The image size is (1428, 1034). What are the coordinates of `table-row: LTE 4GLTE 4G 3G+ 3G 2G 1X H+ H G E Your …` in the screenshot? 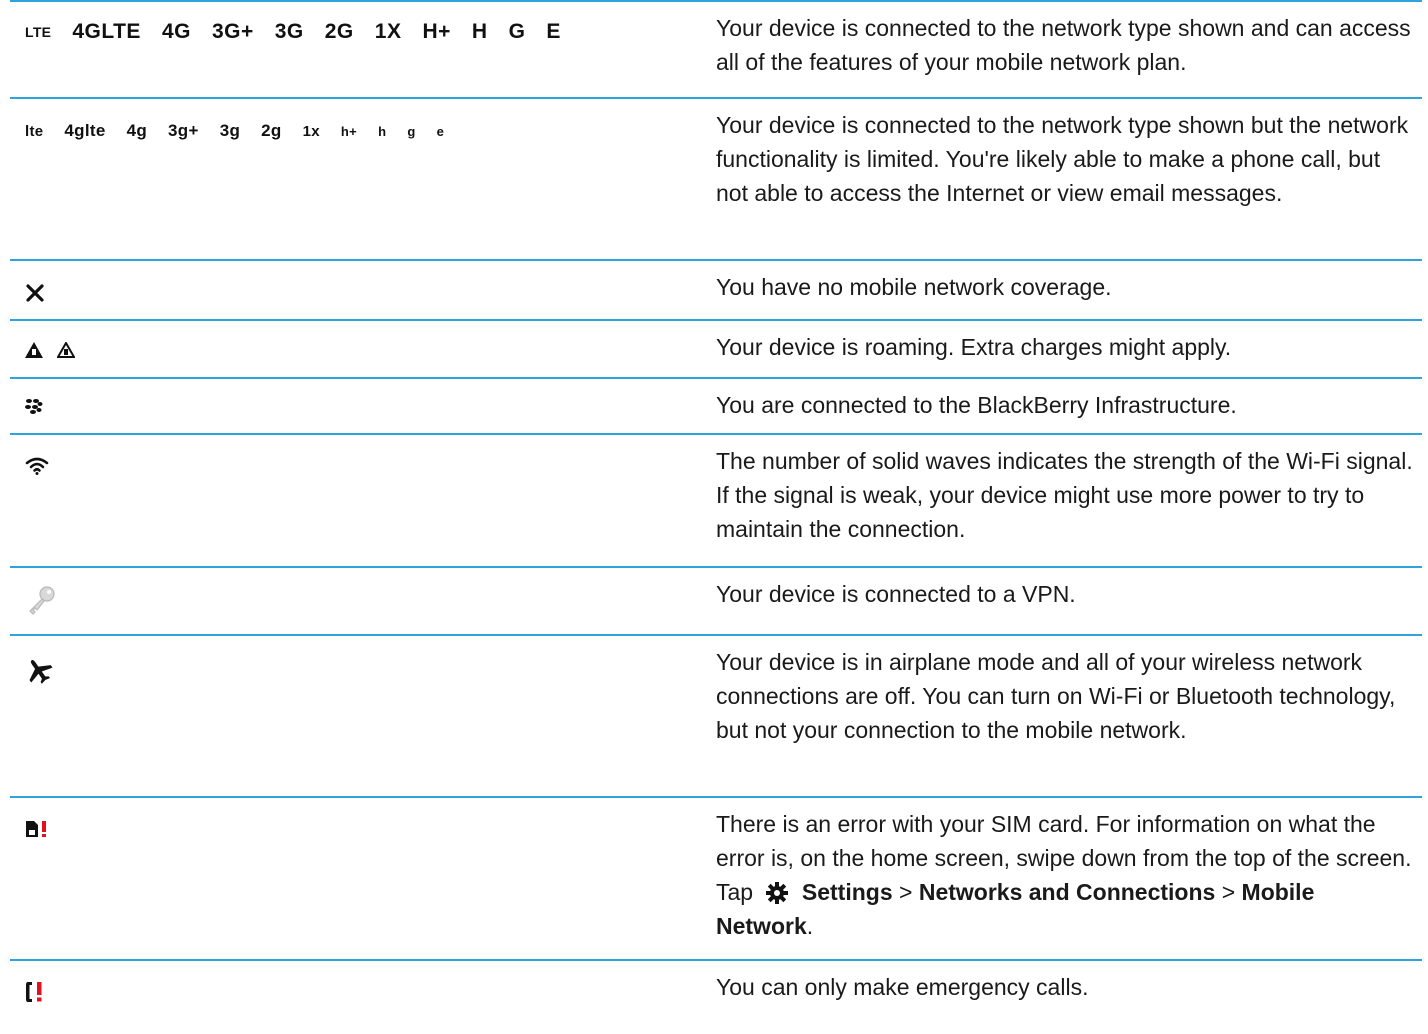 It's located at (716, 48).